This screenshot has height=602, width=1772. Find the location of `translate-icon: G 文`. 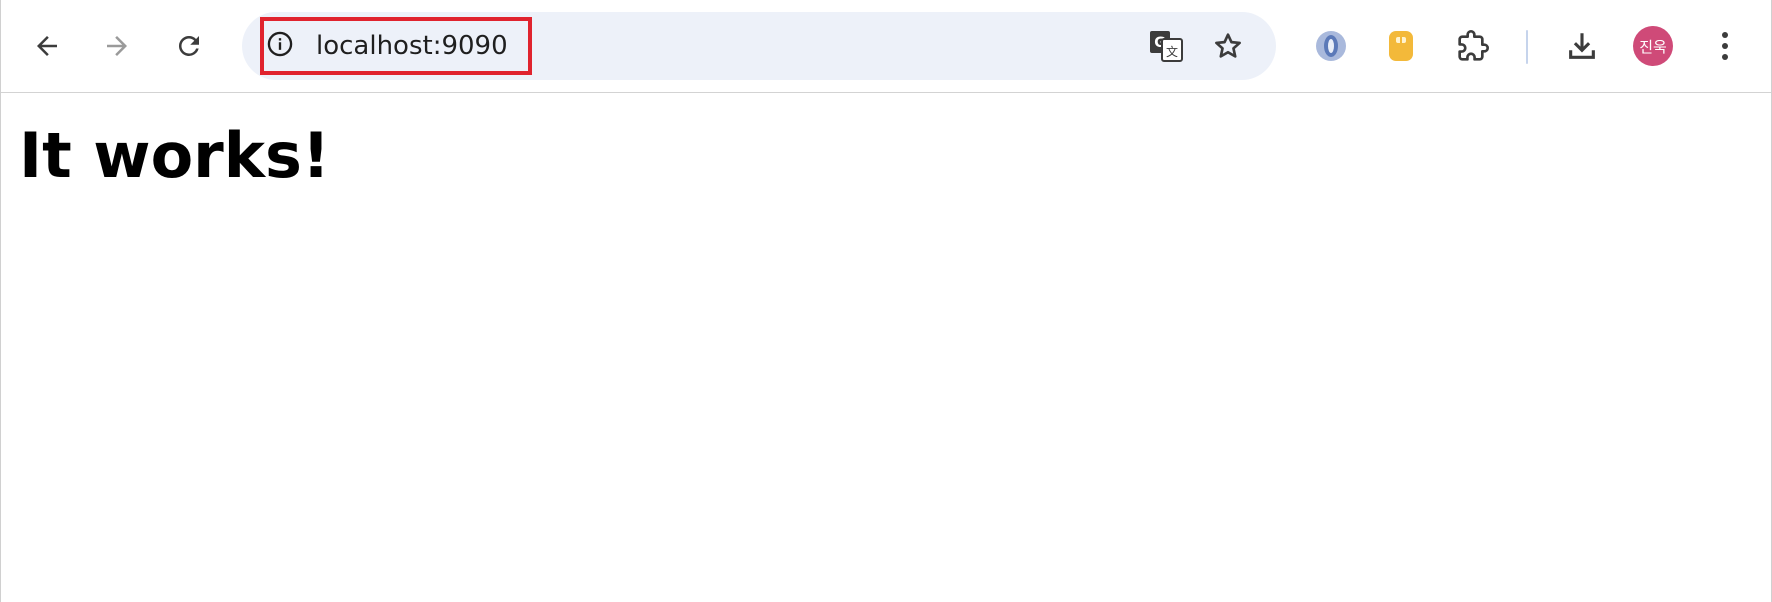

translate-icon: G 文 is located at coordinates (1166, 46).